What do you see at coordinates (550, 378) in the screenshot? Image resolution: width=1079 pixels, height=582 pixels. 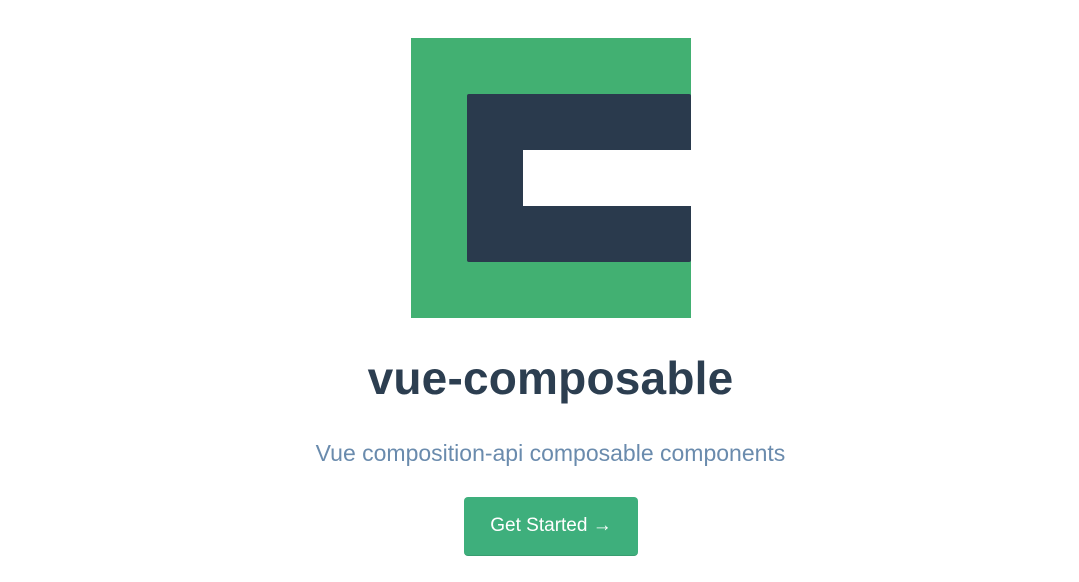 I see `page-title: vue-composable` at bounding box center [550, 378].